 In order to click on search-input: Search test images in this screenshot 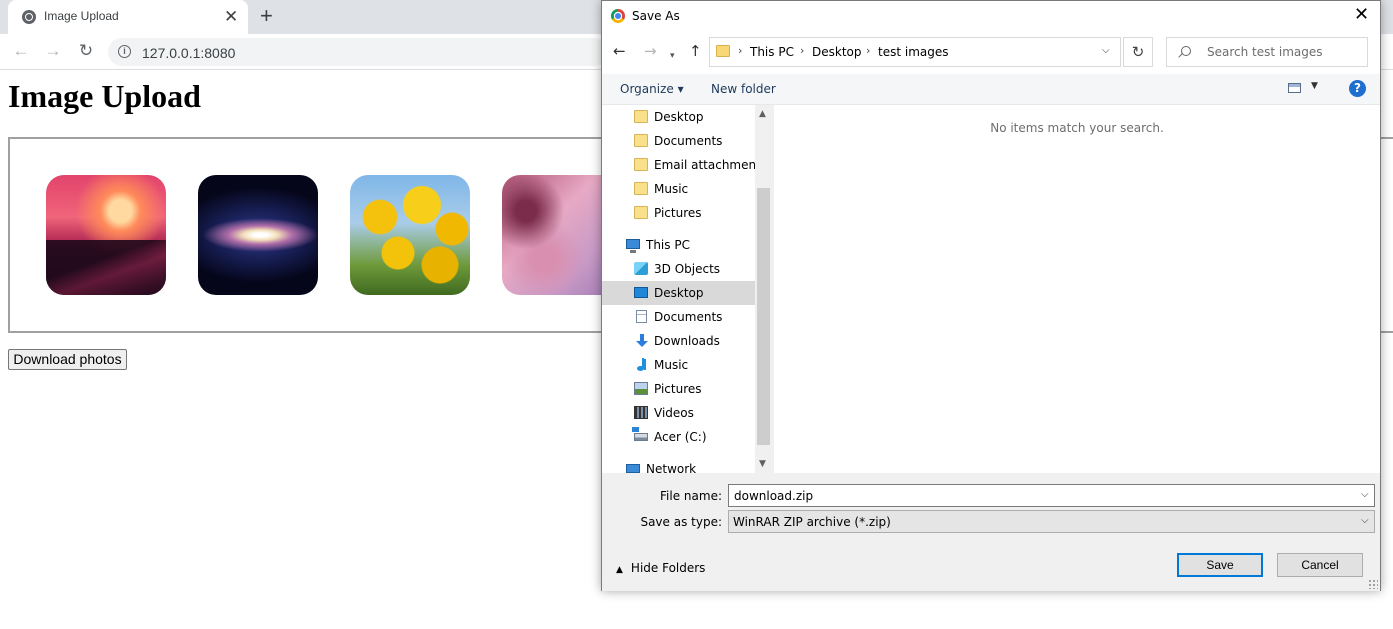, I will do `click(1267, 52)`.